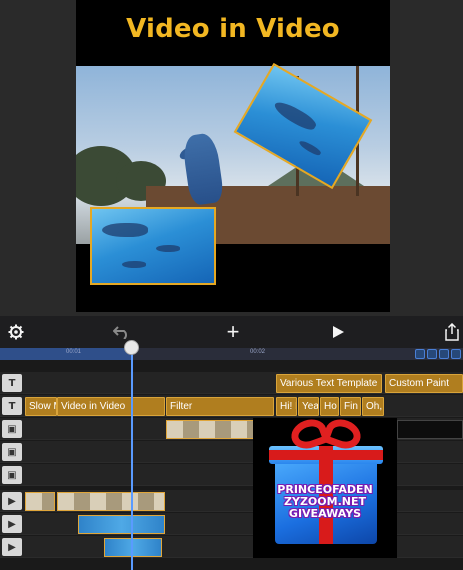 Image resolution: width=463 pixels, height=570 pixels. What do you see at coordinates (111, 406) in the screenshot?
I see `text-clip: Video in Video` at bounding box center [111, 406].